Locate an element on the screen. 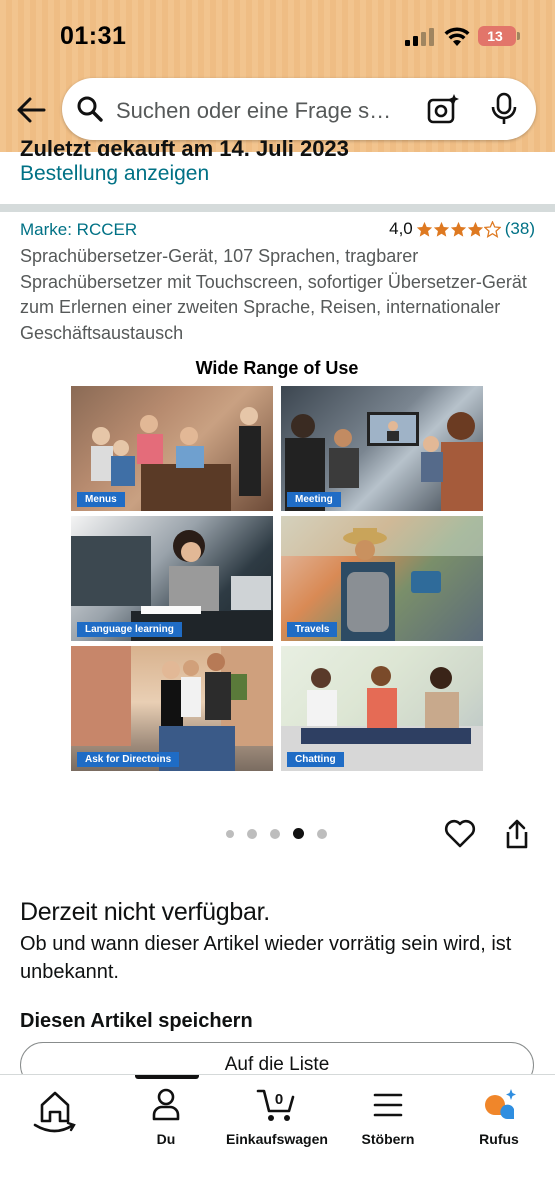  share-icon is located at coordinates (517, 834).